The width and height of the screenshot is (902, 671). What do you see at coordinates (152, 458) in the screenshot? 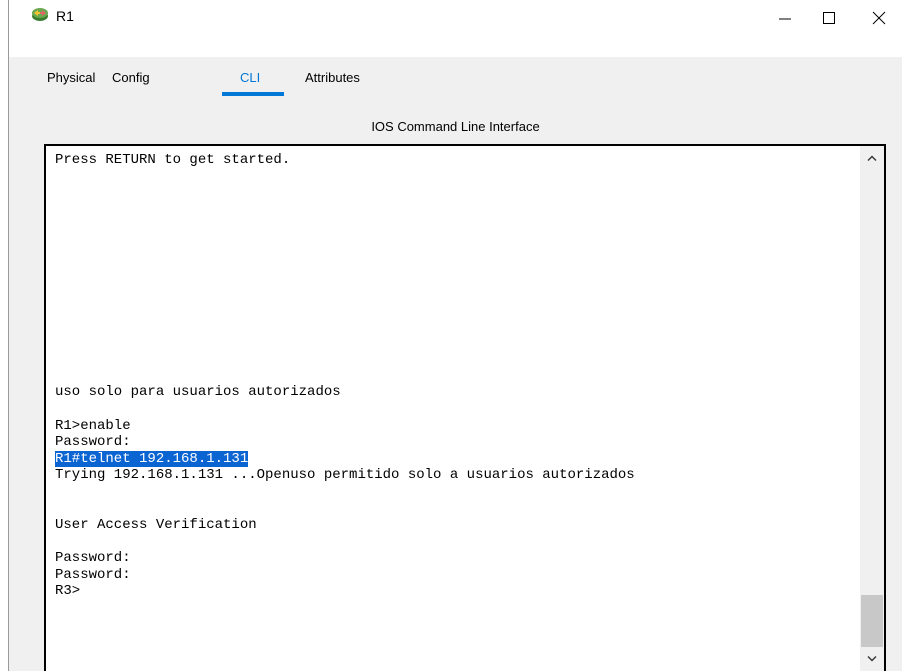
I see `selected-text: R1#telnet 192.168.1.131` at bounding box center [152, 458].